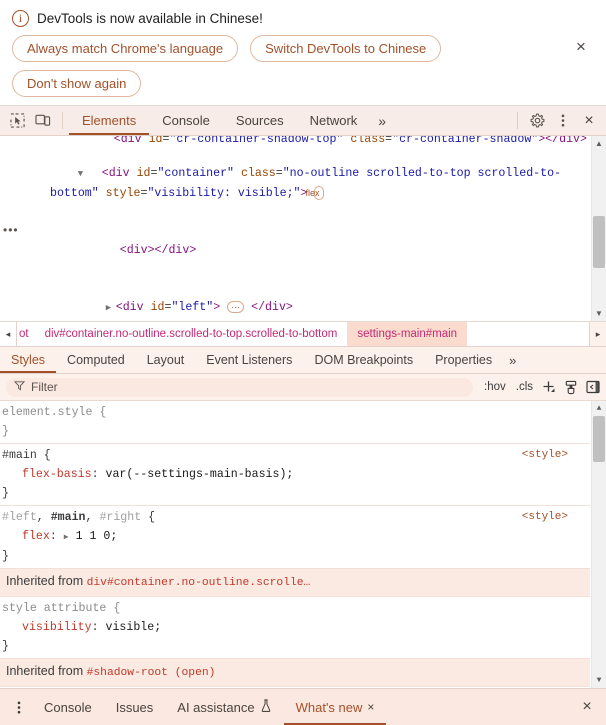 The height and width of the screenshot is (725, 606). Describe the element at coordinates (512, 360) in the screenshot. I see `styles-more-tabs-chevron-icon: »` at that location.